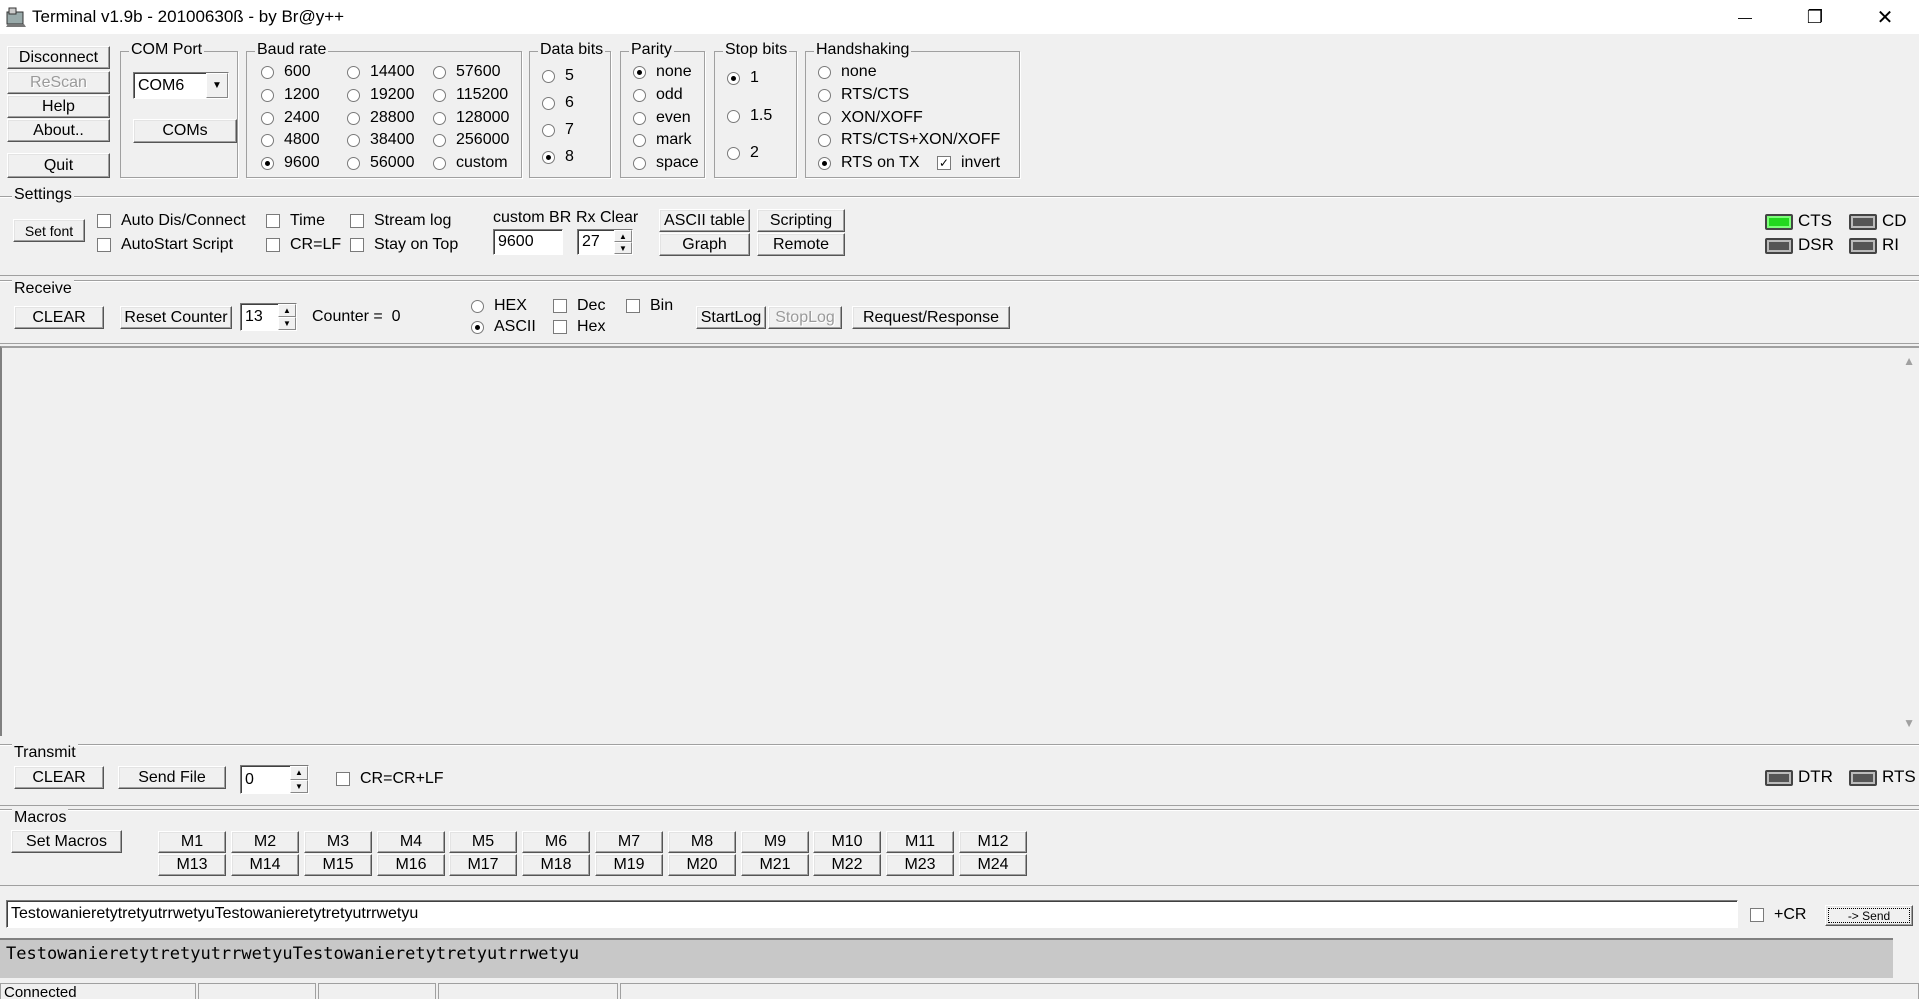 This screenshot has width=1919, height=999. What do you see at coordinates (920, 865) in the screenshot?
I see `macro-button-m23: M23` at bounding box center [920, 865].